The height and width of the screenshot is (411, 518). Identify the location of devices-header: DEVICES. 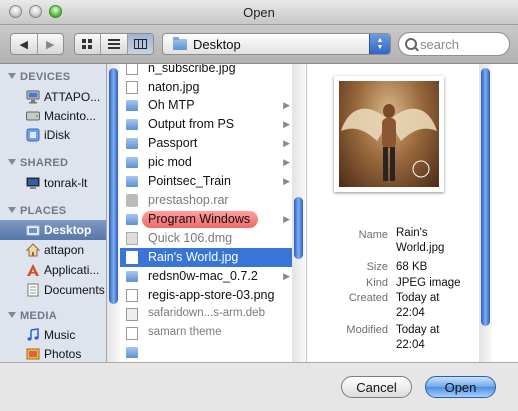
(39, 77).